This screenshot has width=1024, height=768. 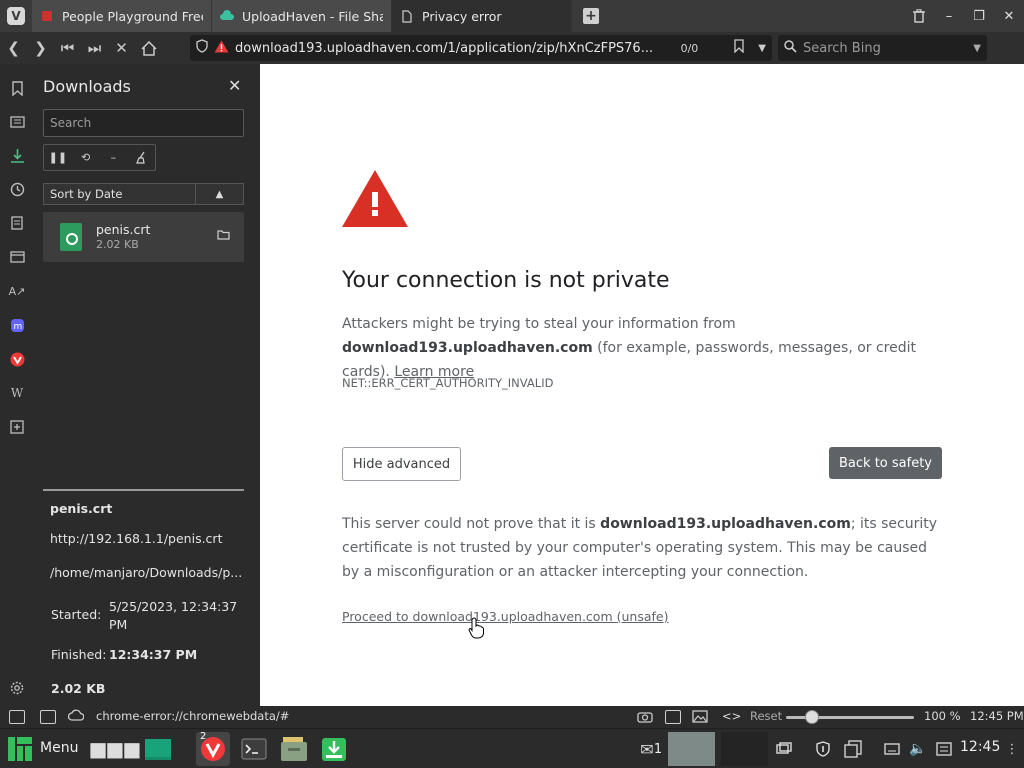 What do you see at coordinates (980, 747) in the screenshot?
I see `taskbar-clock: 12:45` at bounding box center [980, 747].